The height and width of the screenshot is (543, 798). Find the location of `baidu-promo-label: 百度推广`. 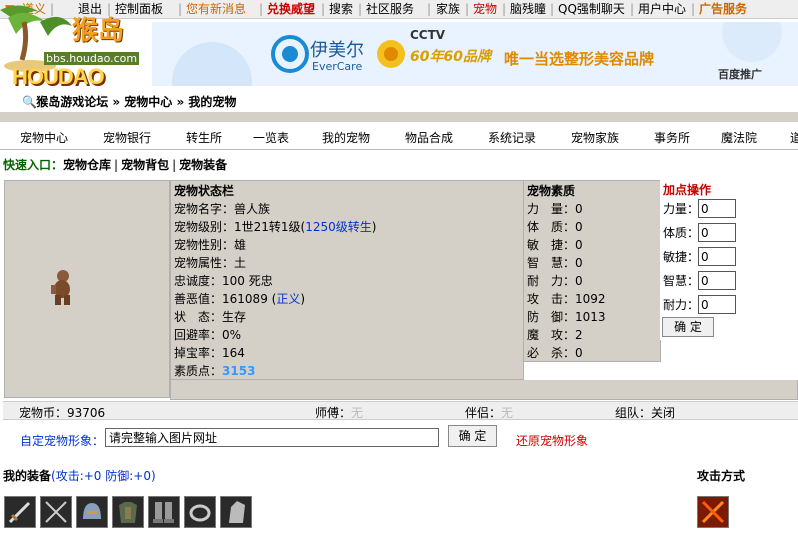

baidu-promo-label: 百度推广 is located at coordinates (740, 74).